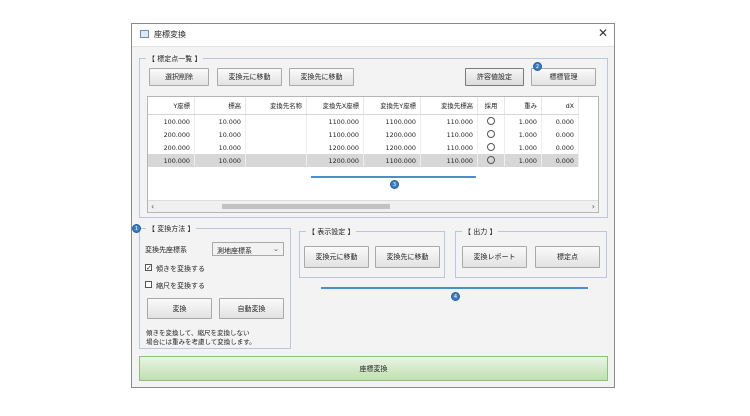 Image resolution: width=750 pixels, height=416 pixels. Describe the element at coordinates (220, 106) in the screenshot. I see `col-elev: 標高` at that location.